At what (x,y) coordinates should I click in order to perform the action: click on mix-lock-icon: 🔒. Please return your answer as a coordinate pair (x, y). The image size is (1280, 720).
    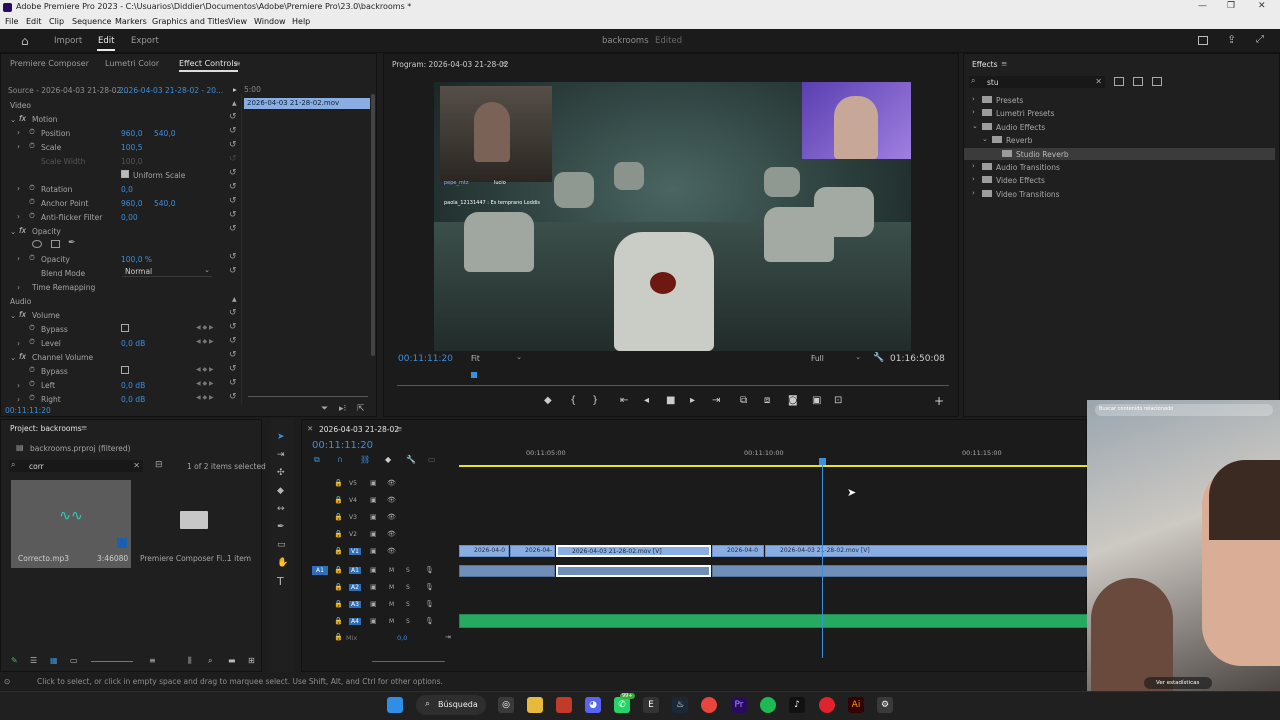
    Looking at the image, I should click on (338, 637).